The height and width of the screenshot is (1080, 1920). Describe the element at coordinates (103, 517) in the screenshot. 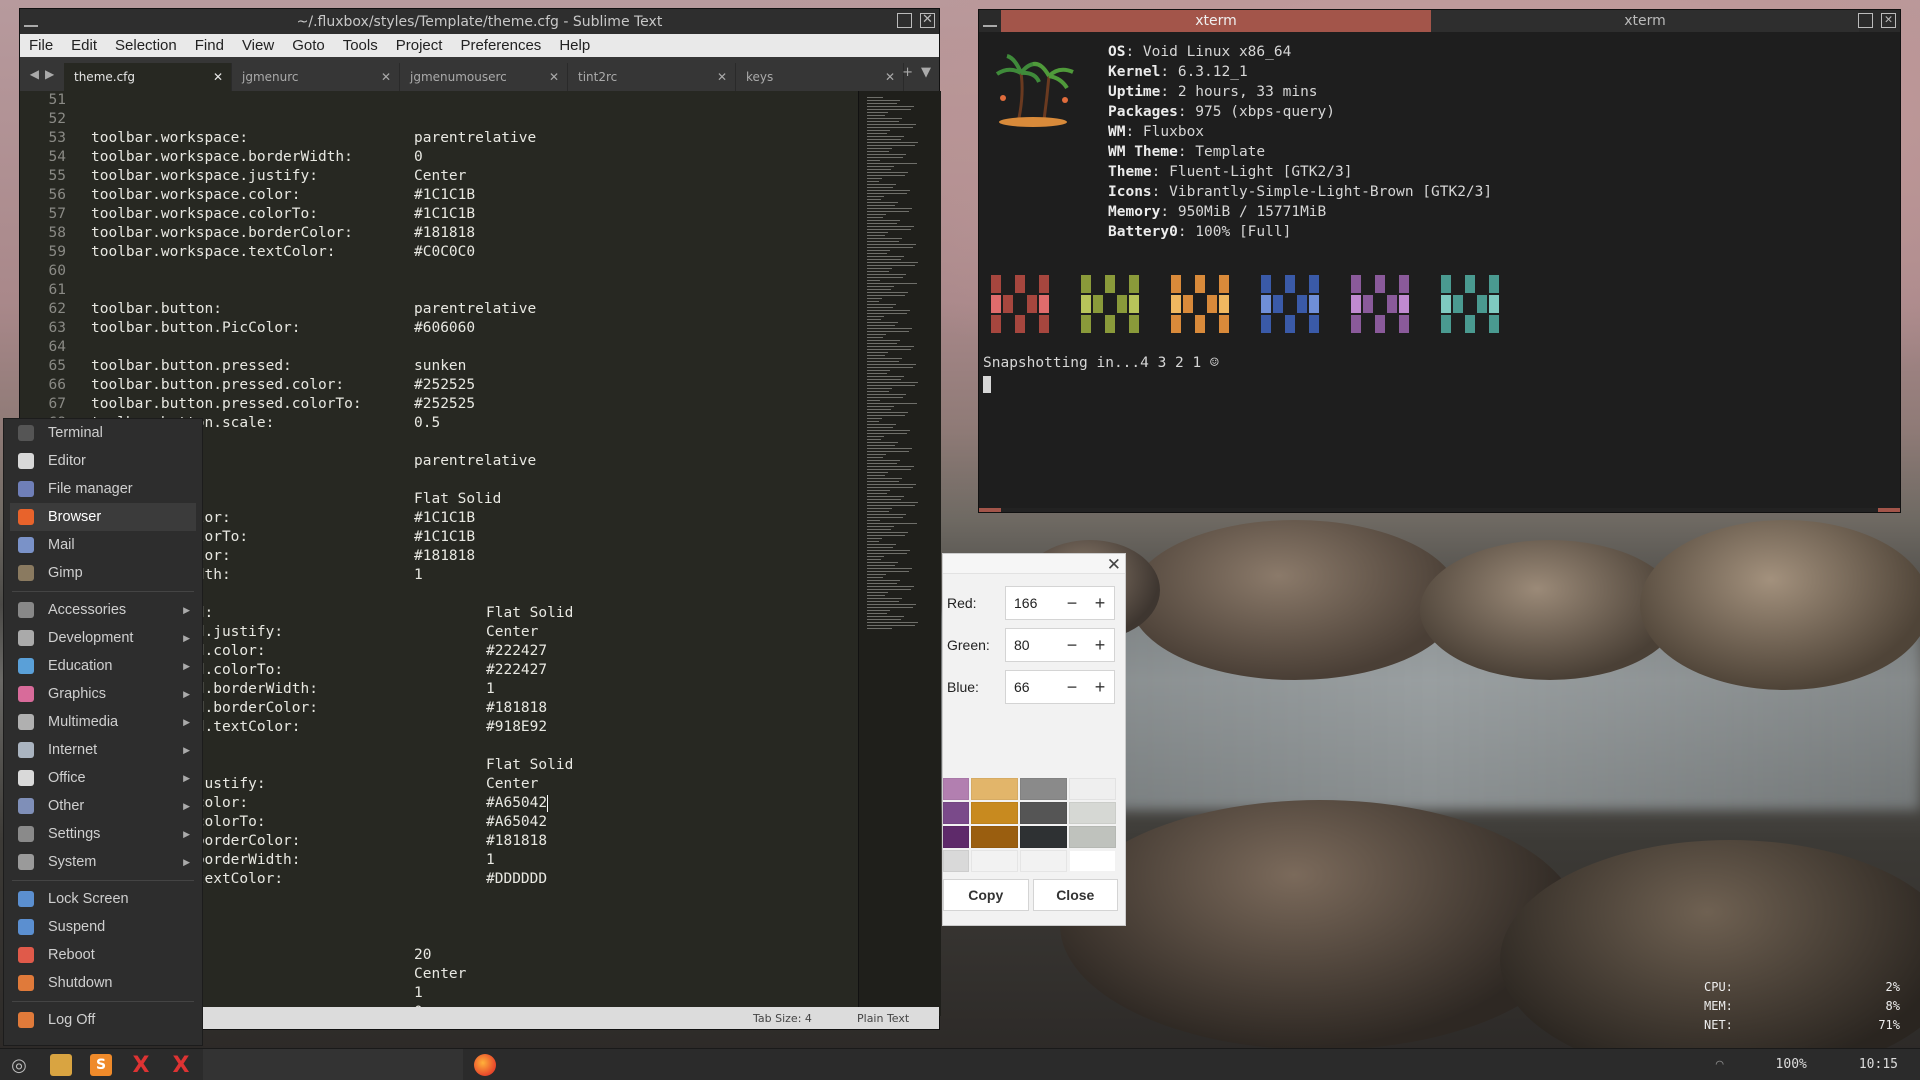

I see `menu-item: Browser` at that location.